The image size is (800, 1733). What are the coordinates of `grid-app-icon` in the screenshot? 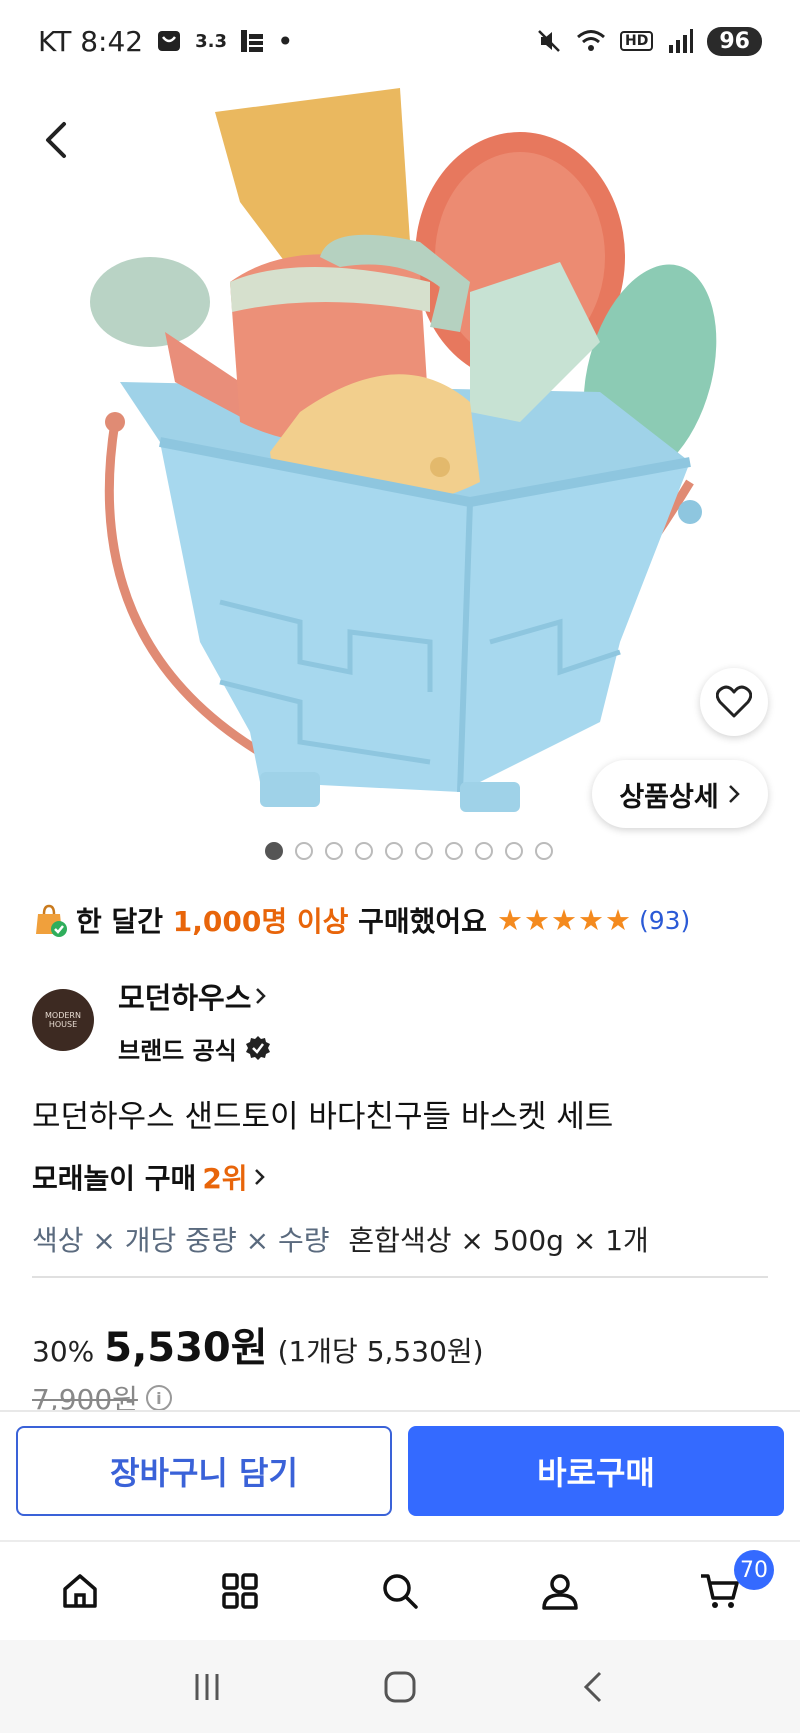 It's located at (251, 41).